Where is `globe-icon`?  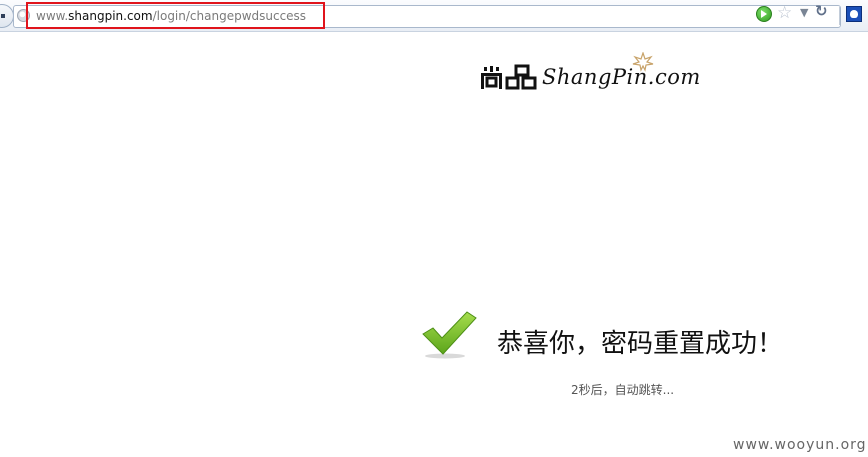 globe-icon is located at coordinates (23, 15).